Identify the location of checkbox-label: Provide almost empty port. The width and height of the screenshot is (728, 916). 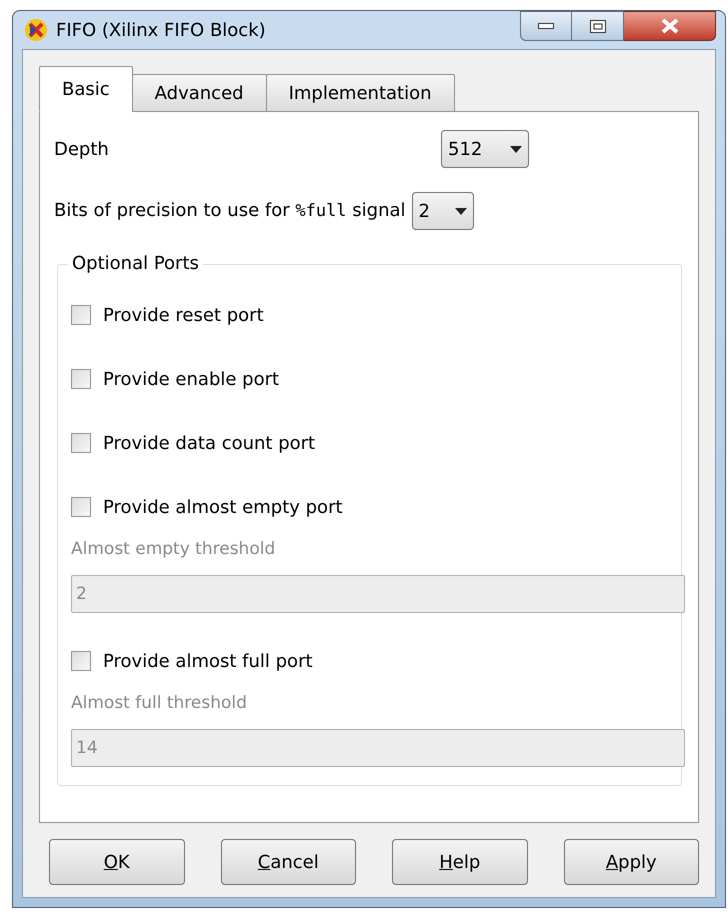
(223, 508).